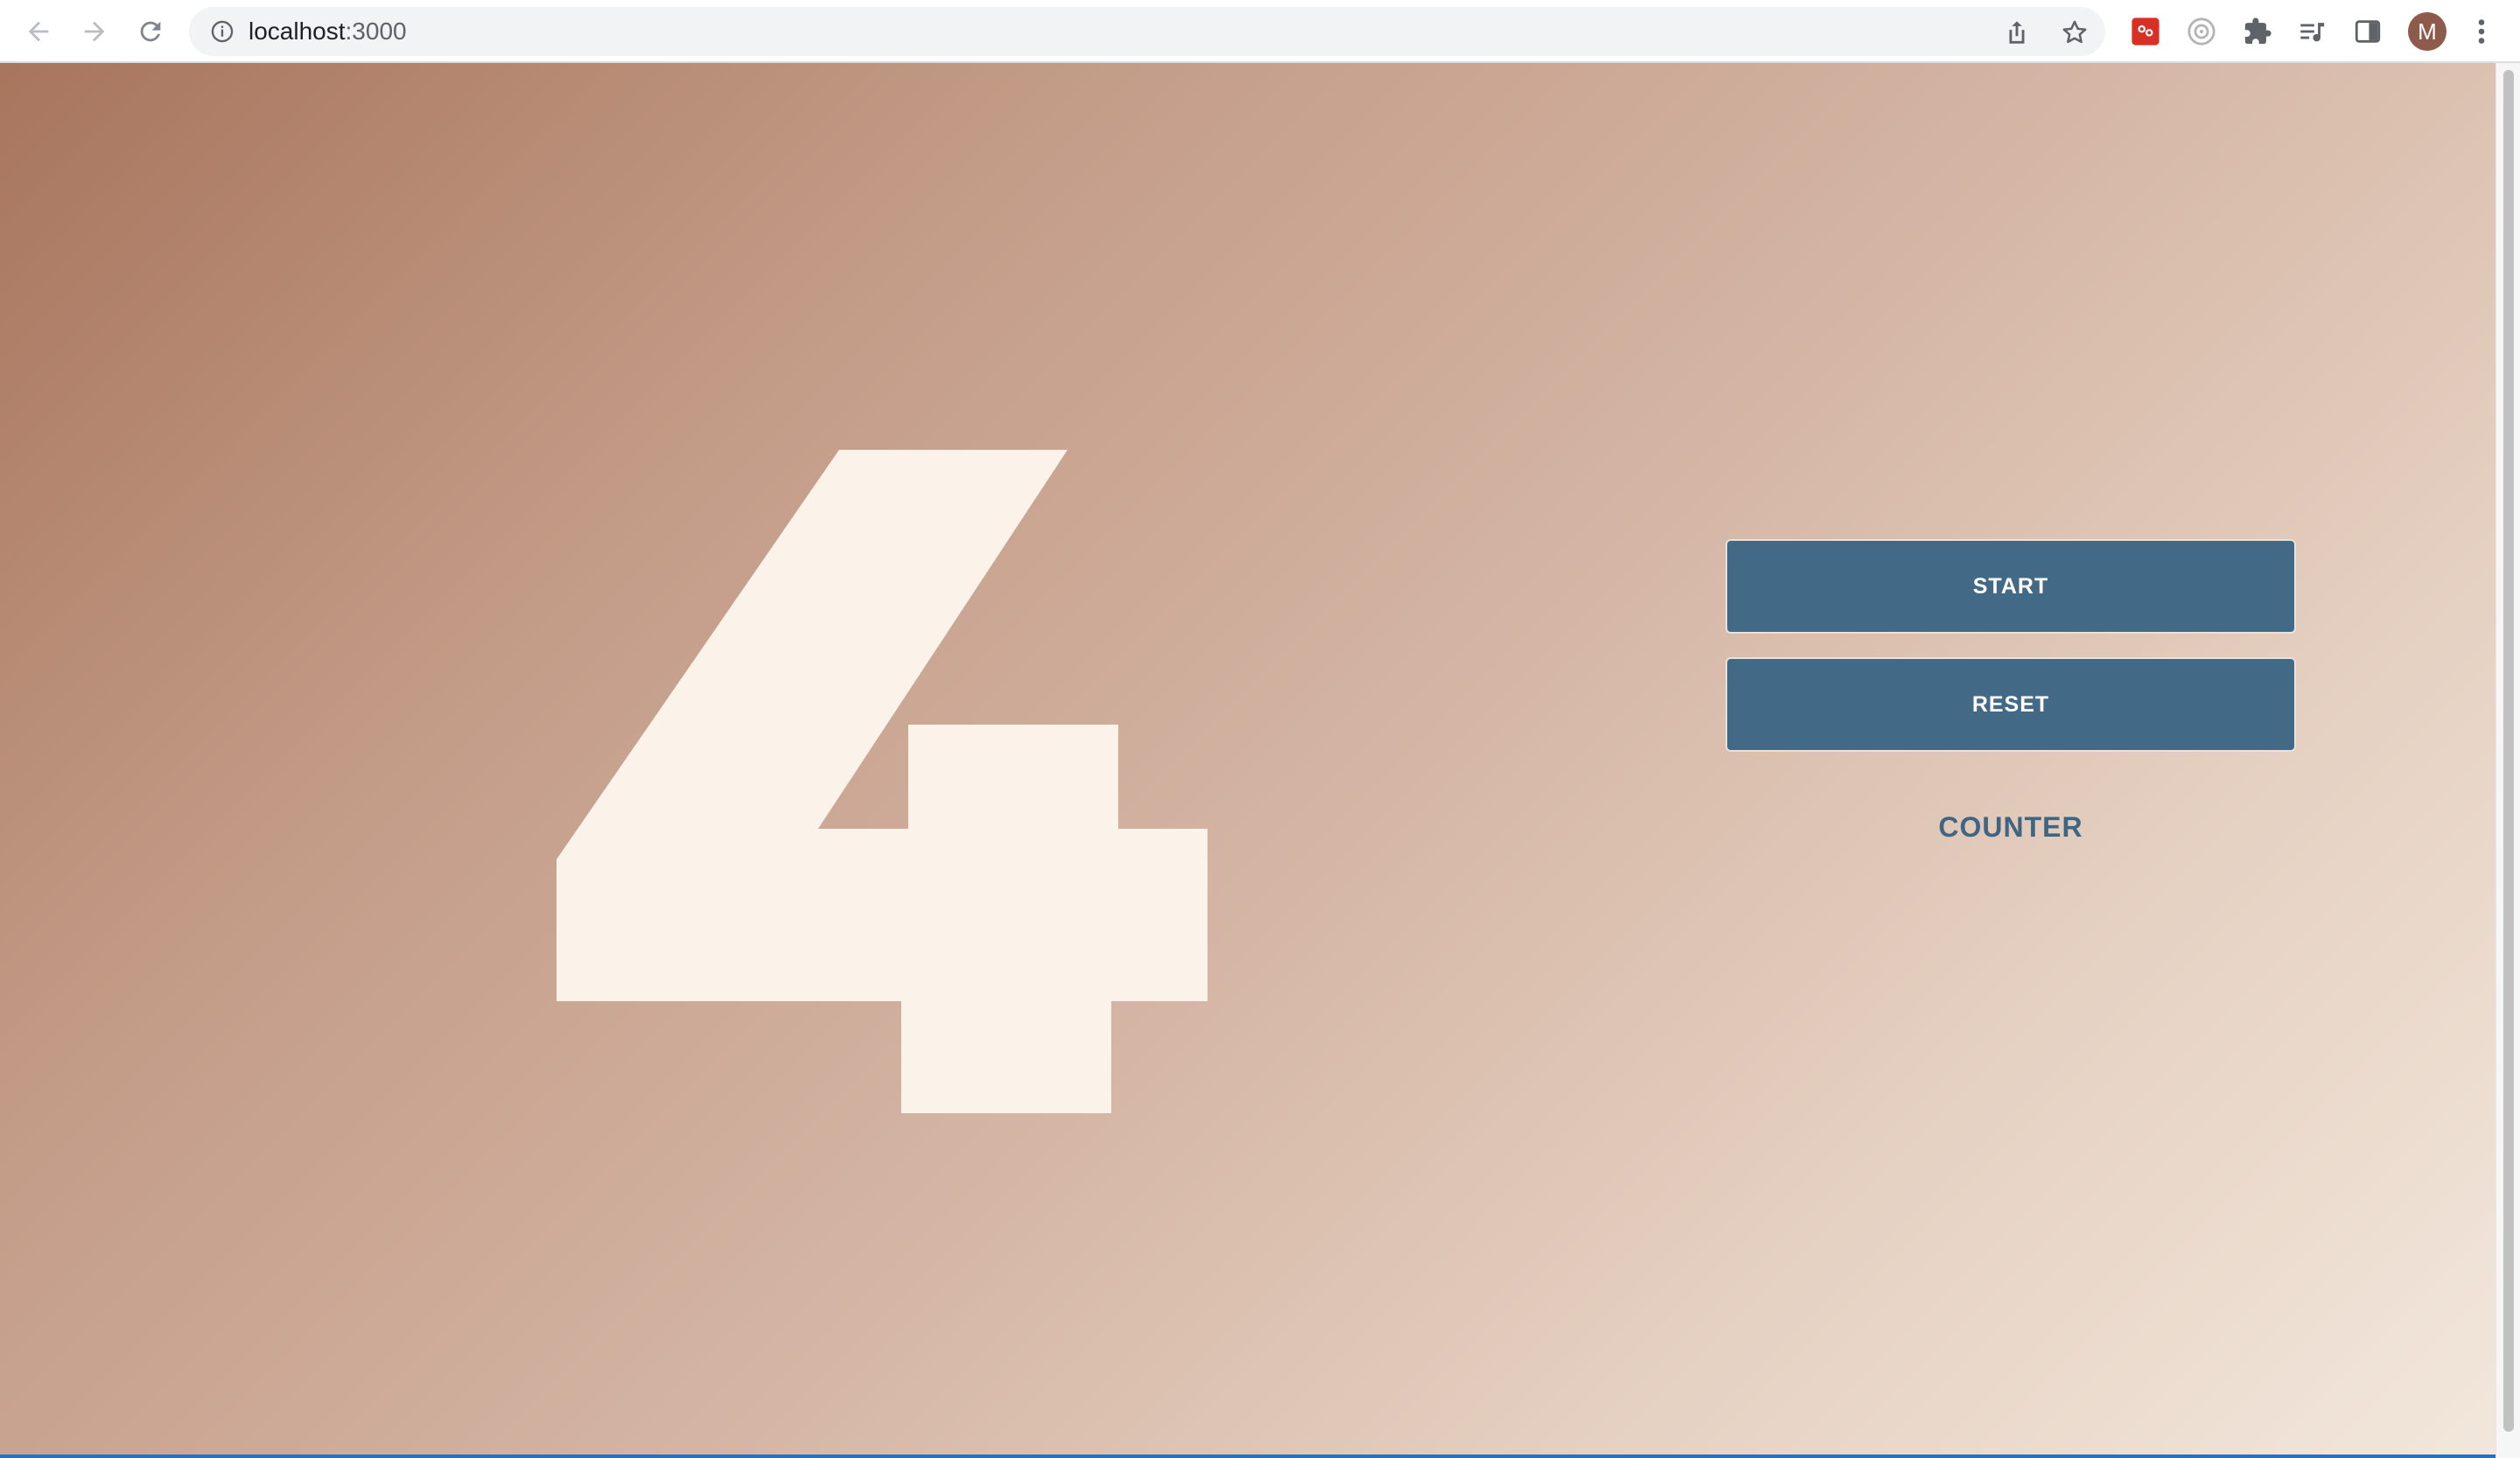 The image size is (2520, 1458). I want to click on counter-title: COUNTER, so click(2010, 827).